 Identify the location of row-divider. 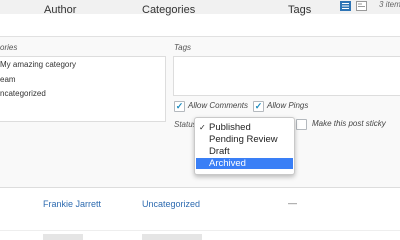
(200, 230).